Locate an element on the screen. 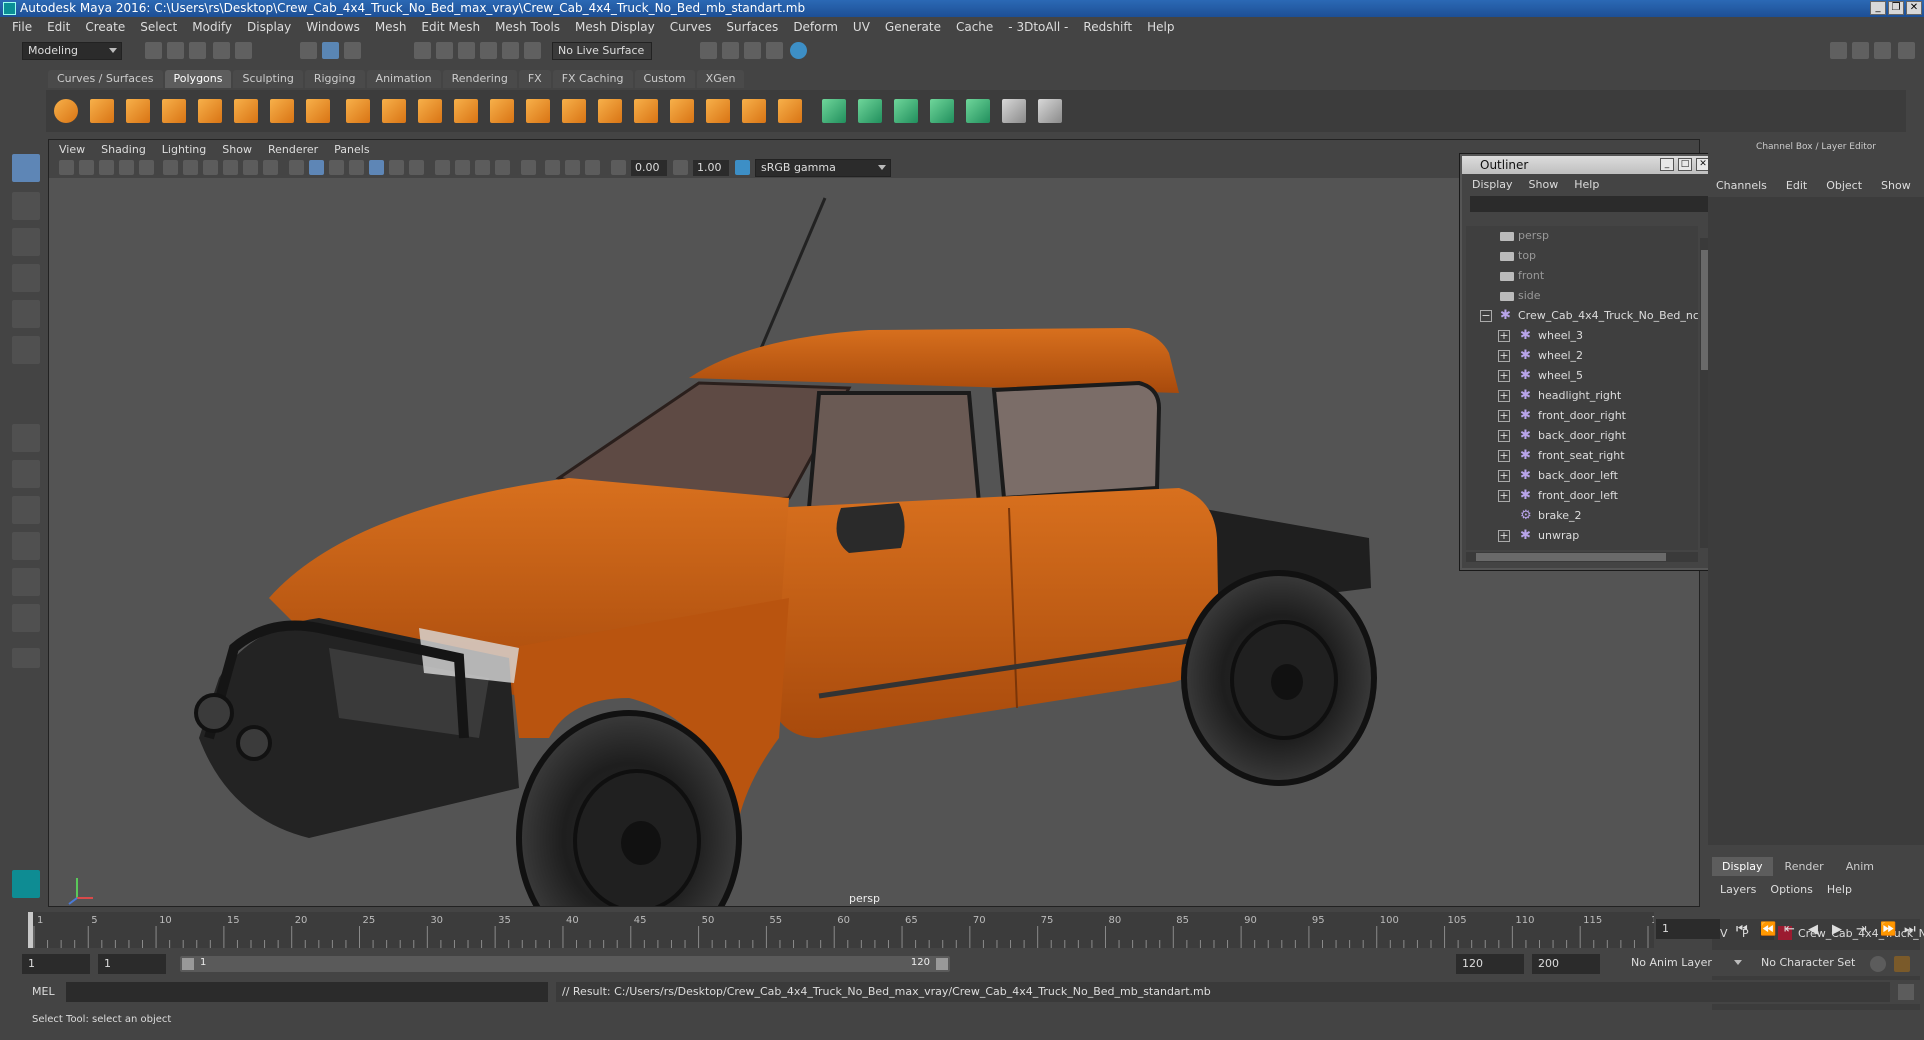  grid-toggle-icon is located at coordinates (146, 167).